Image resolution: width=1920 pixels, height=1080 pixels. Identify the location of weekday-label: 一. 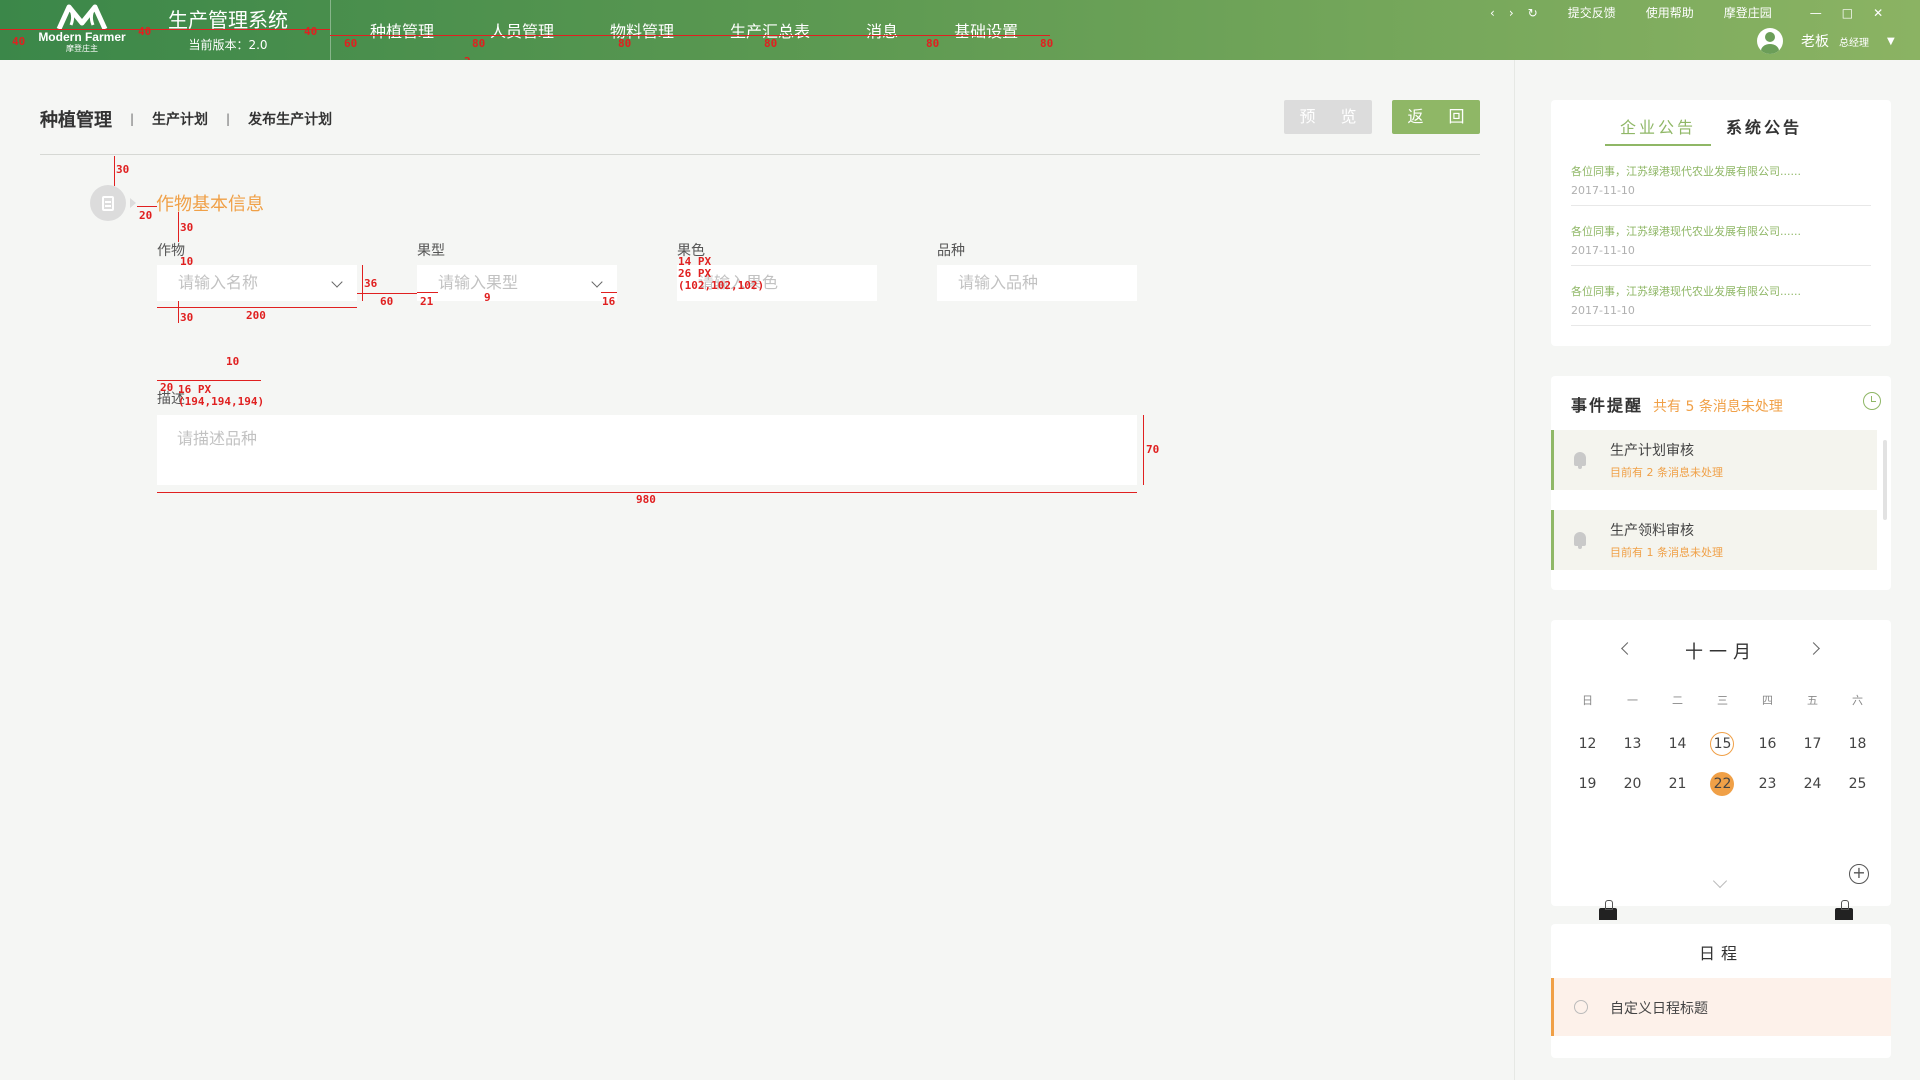
(1632, 700).